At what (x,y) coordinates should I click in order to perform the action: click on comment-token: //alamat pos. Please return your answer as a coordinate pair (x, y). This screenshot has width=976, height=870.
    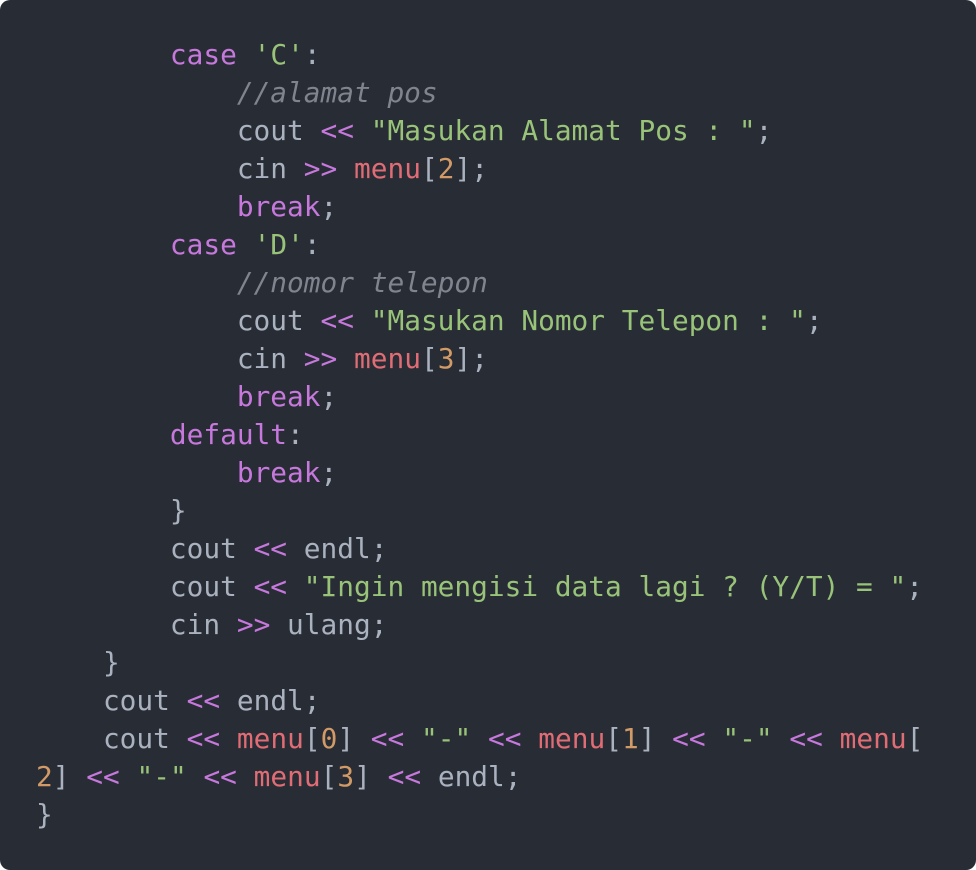
    Looking at the image, I should click on (337, 92).